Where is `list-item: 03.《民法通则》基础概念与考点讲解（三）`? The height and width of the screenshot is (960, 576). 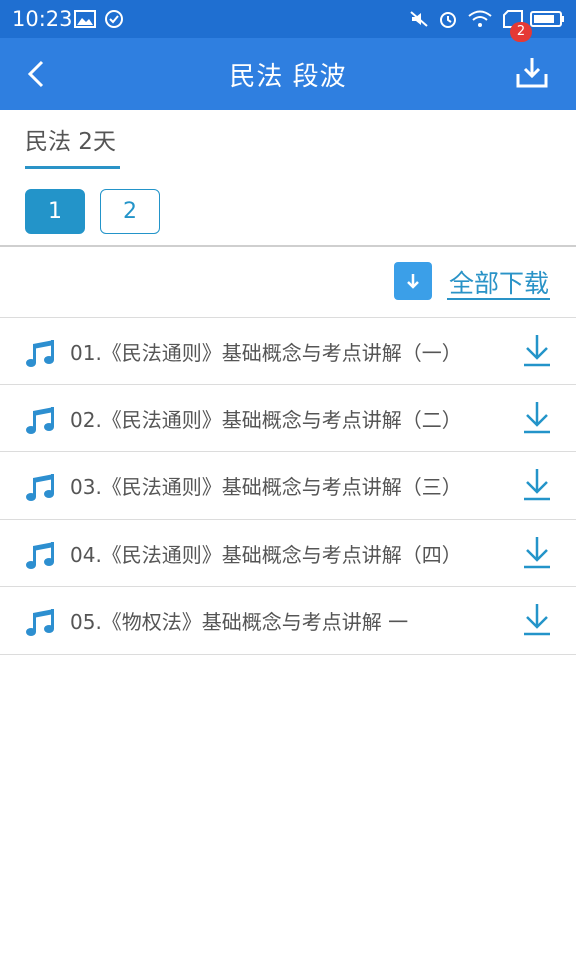
list-item: 03.《民法通则》基础概念与考点讲解（三） is located at coordinates (288, 485).